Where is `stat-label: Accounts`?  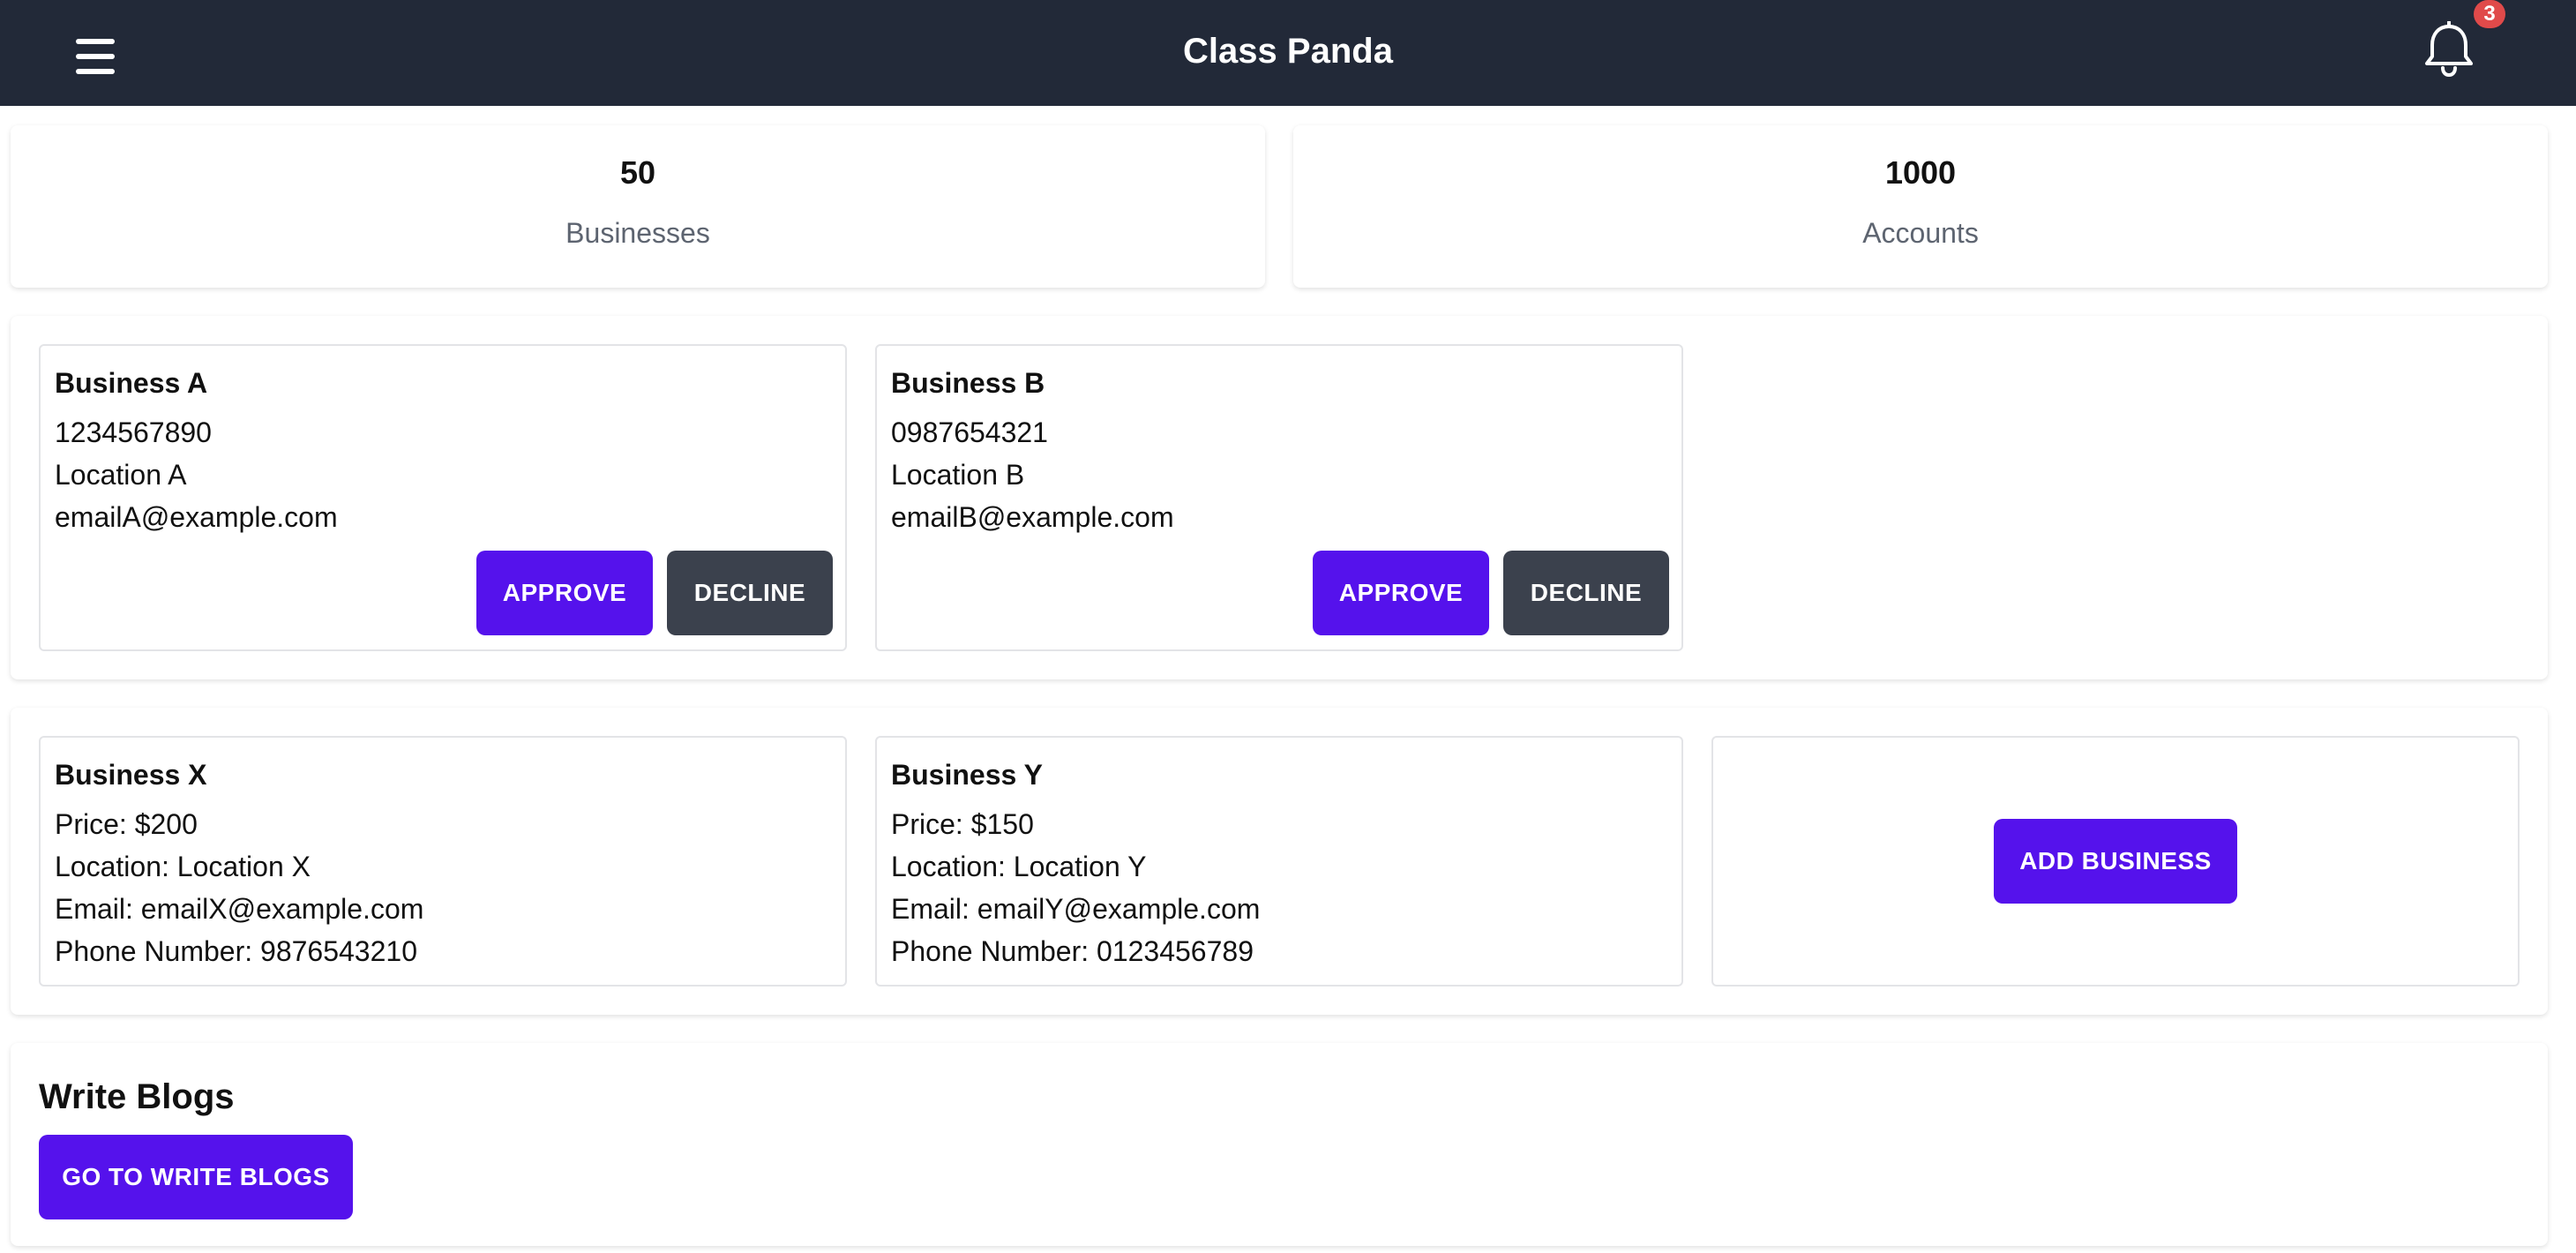 stat-label: Accounts is located at coordinates (1921, 233).